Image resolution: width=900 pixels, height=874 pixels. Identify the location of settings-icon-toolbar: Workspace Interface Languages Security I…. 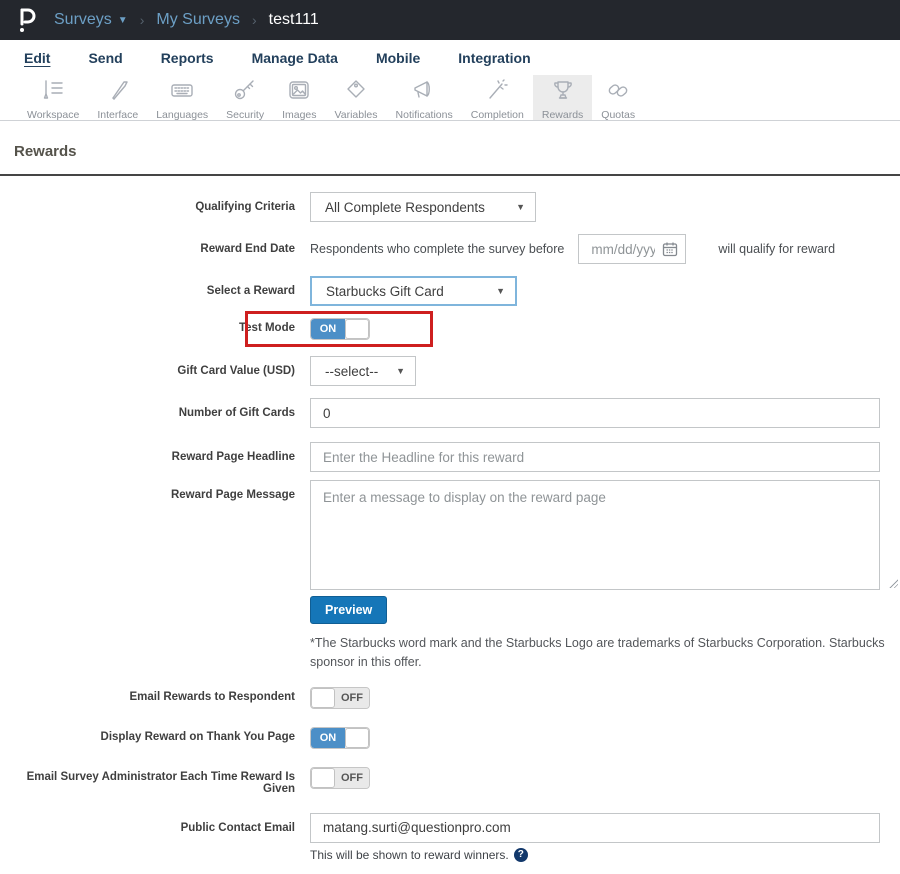
(450, 98).